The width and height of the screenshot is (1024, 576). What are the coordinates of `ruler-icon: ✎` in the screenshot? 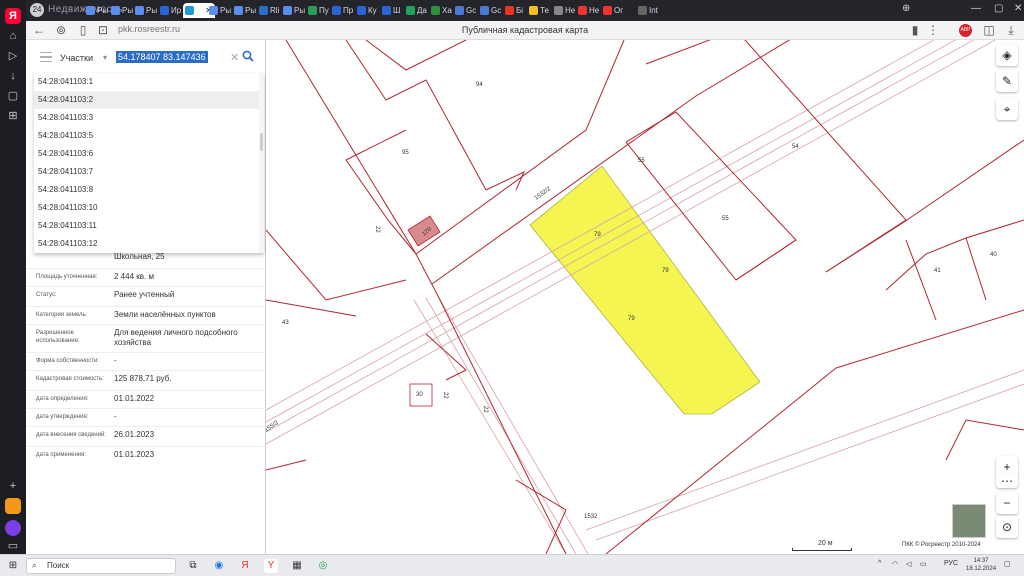 It's located at (1007, 81).